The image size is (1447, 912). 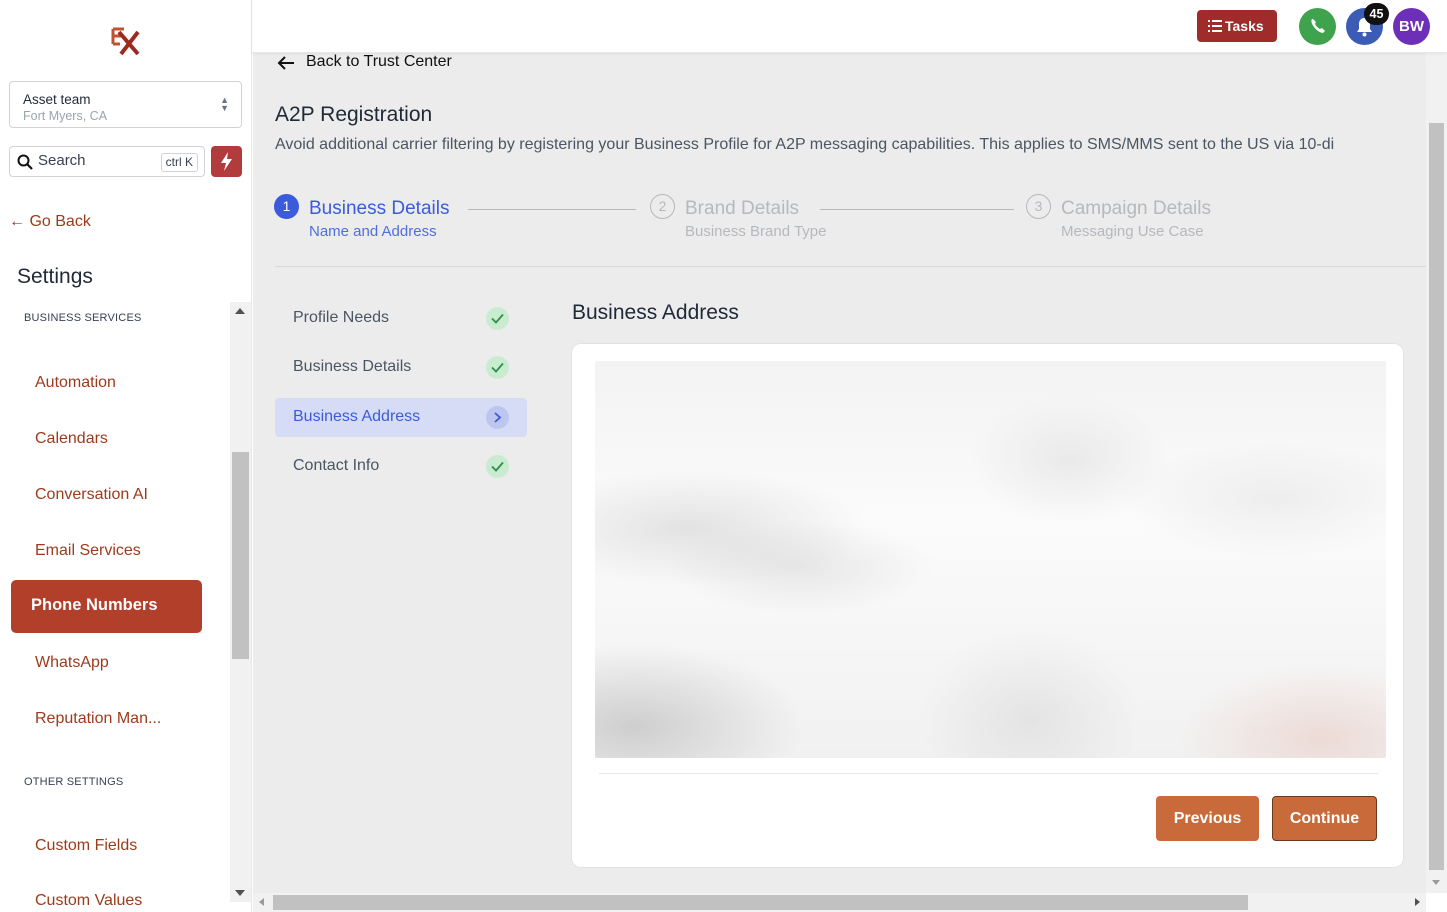 What do you see at coordinates (401, 466) in the screenshot?
I see `substep-contact-info: Contact Info` at bounding box center [401, 466].